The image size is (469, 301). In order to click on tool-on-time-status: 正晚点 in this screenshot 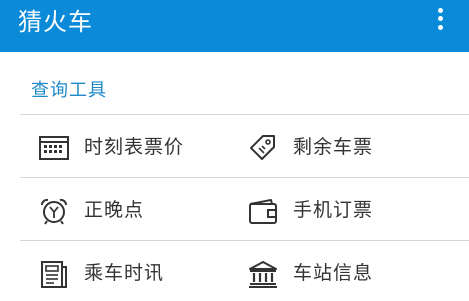, I will do `click(138, 210)`.